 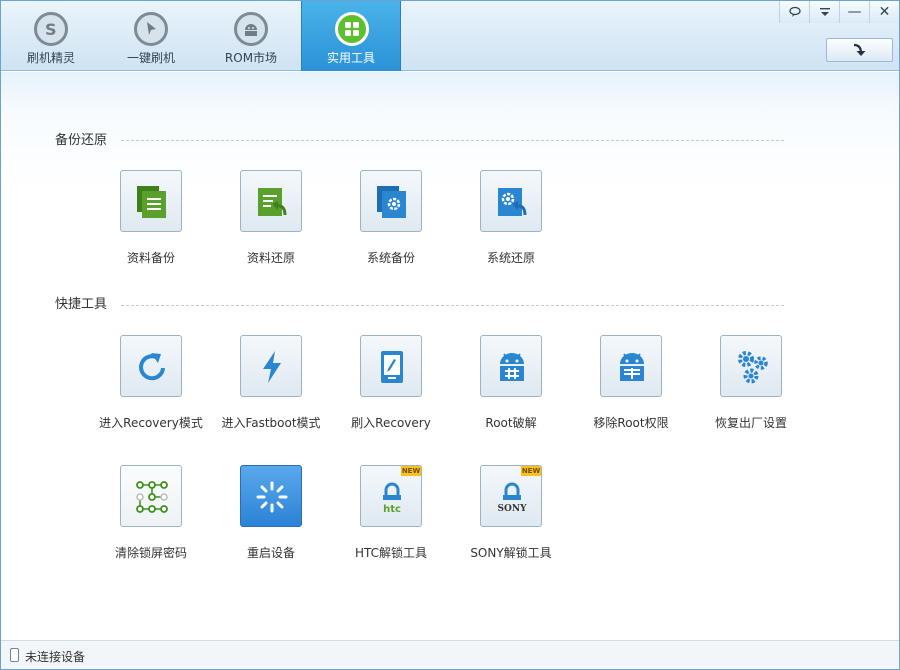 I want to click on android-icon, so click(x=251, y=29).